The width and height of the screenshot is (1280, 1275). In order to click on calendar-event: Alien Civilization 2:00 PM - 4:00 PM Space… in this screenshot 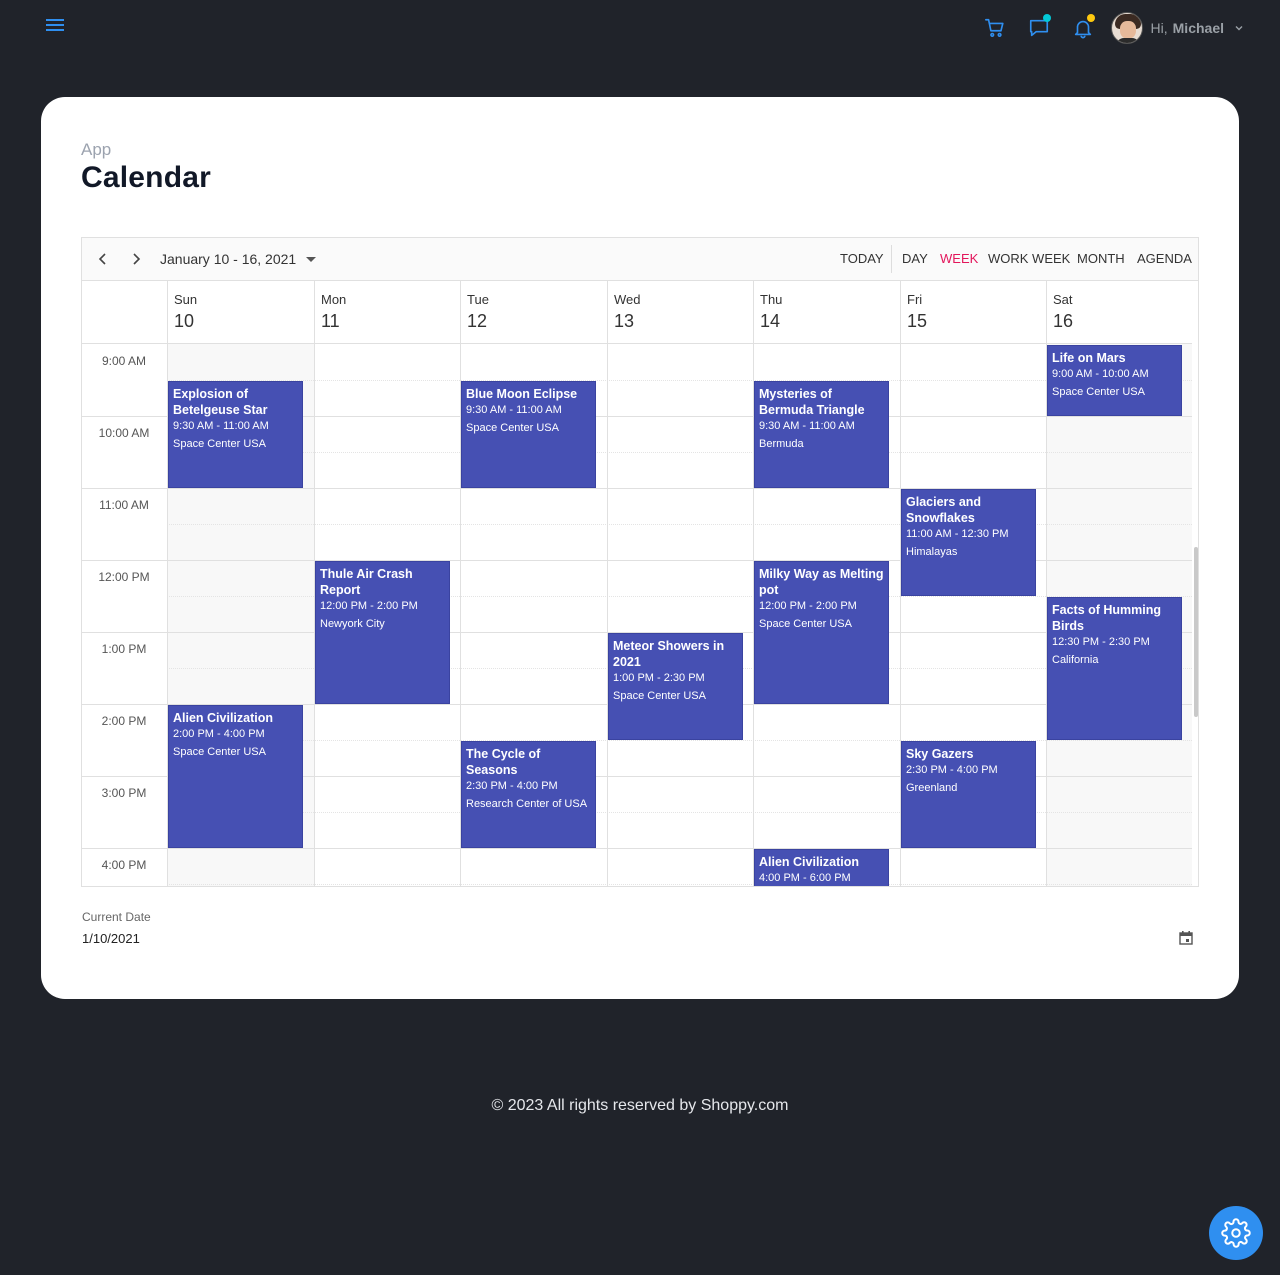, I will do `click(235, 776)`.